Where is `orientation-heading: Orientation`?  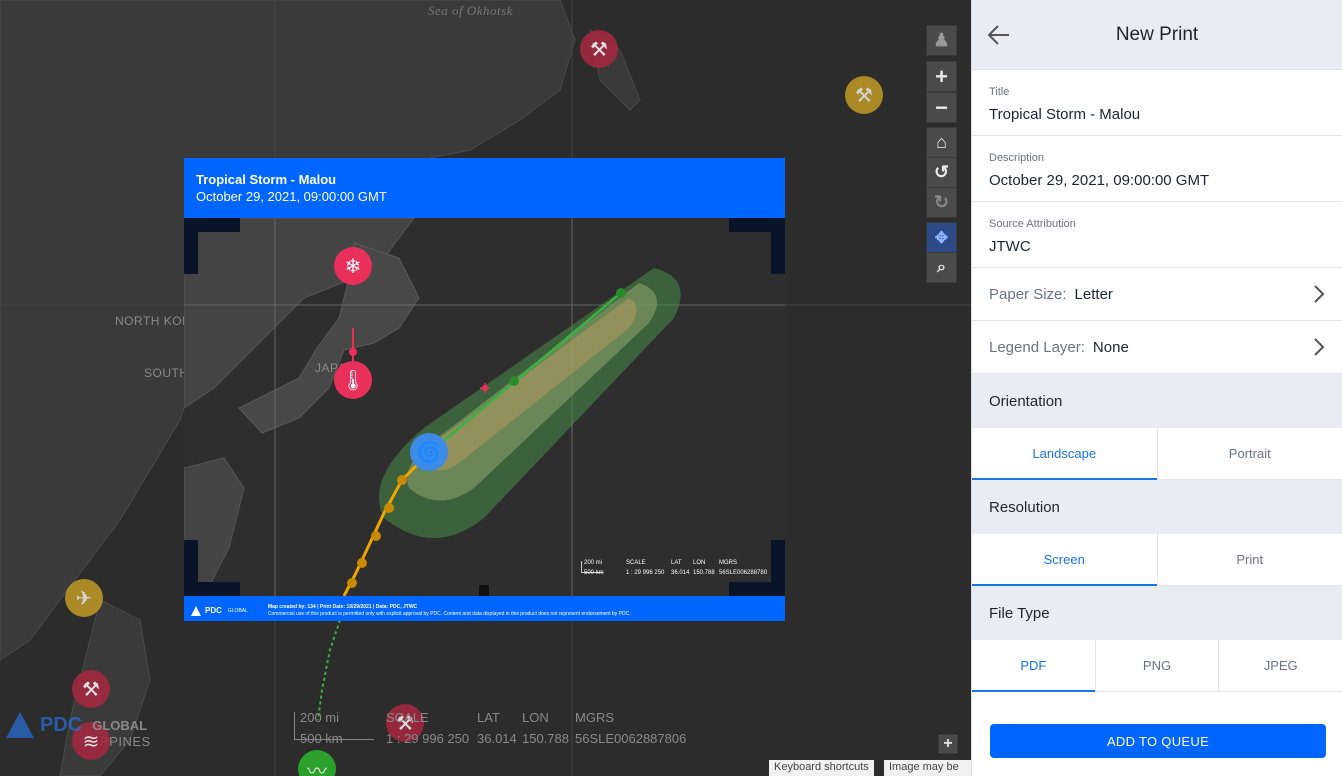 orientation-heading: Orientation is located at coordinates (1157, 401).